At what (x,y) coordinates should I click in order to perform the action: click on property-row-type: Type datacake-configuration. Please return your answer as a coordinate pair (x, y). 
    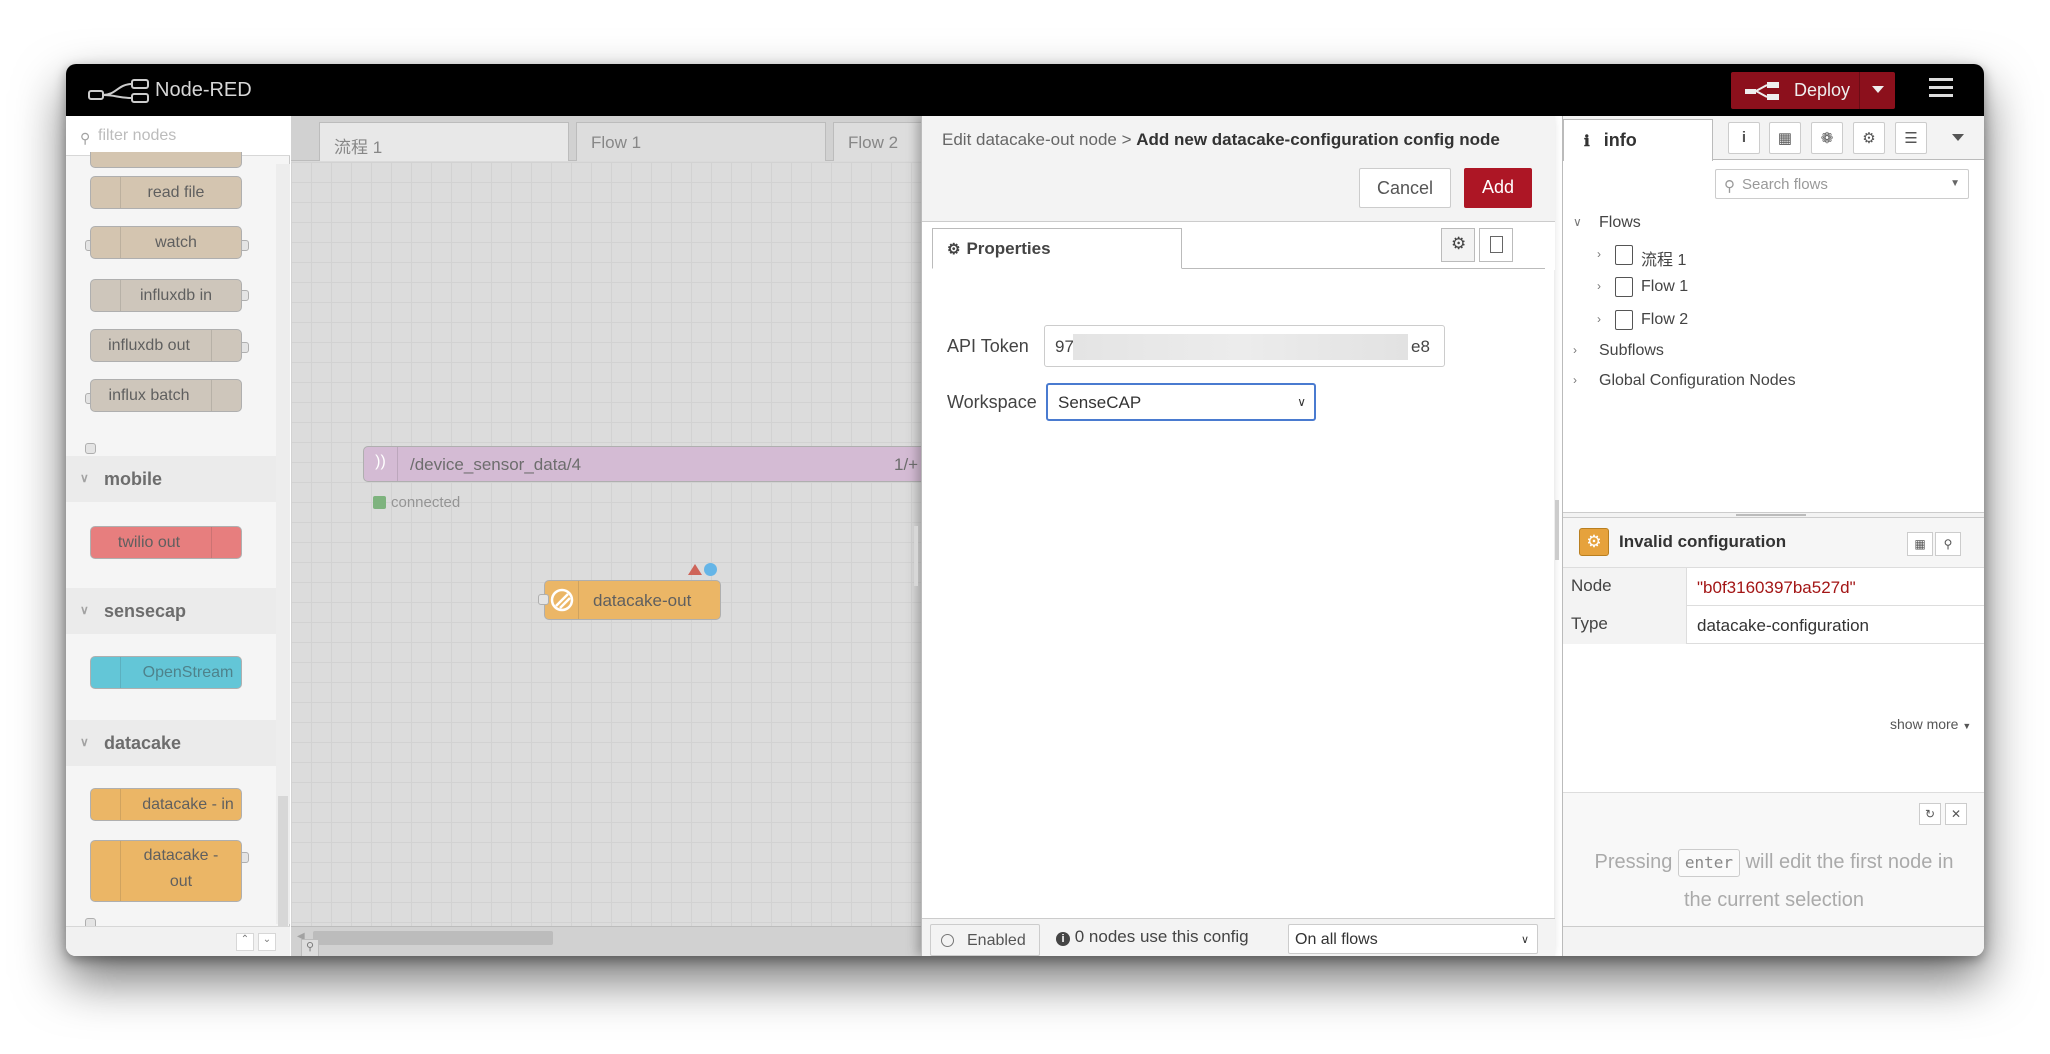
    Looking at the image, I should click on (1773, 625).